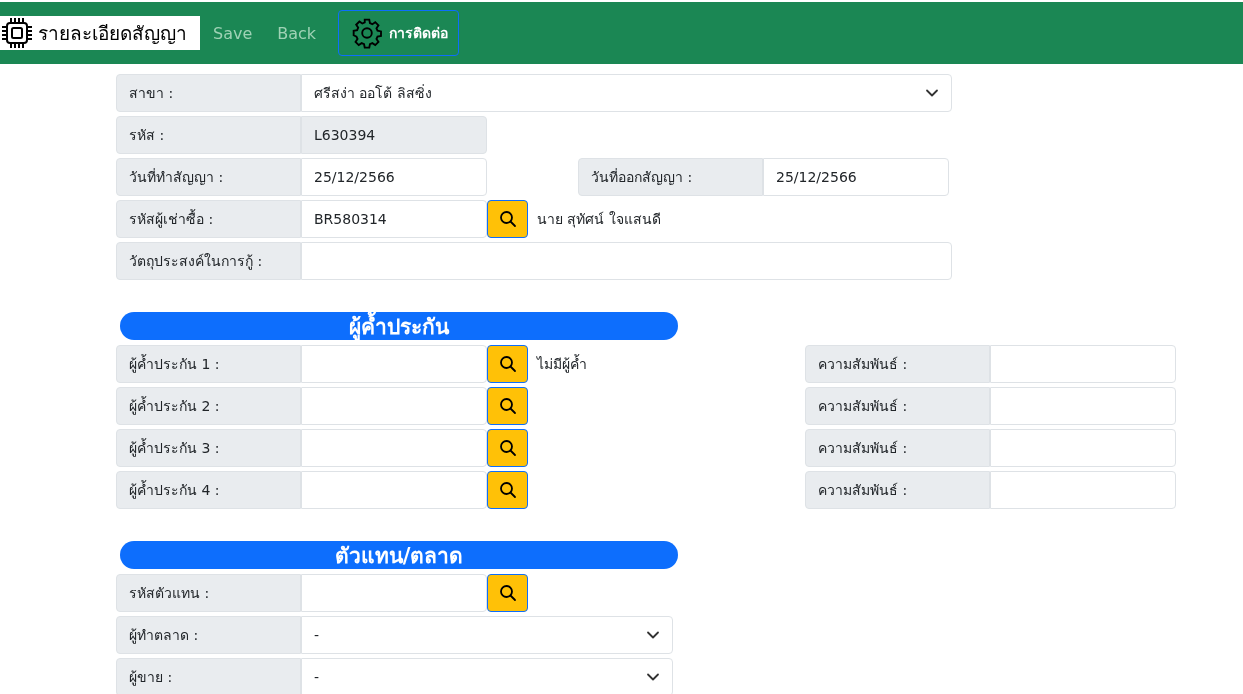 The image size is (1243, 694). I want to click on contact-button: การติดต่อ, so click(399, 33).